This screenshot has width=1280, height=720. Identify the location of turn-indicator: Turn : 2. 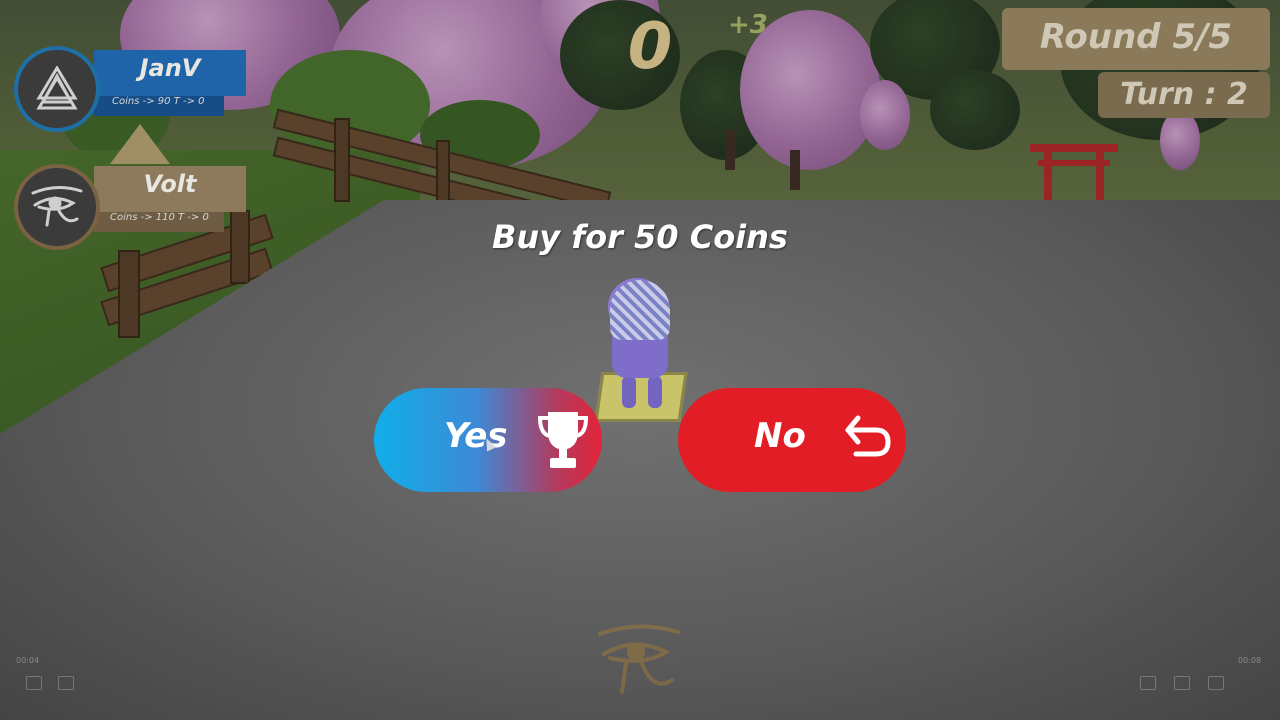
(1184, 95).